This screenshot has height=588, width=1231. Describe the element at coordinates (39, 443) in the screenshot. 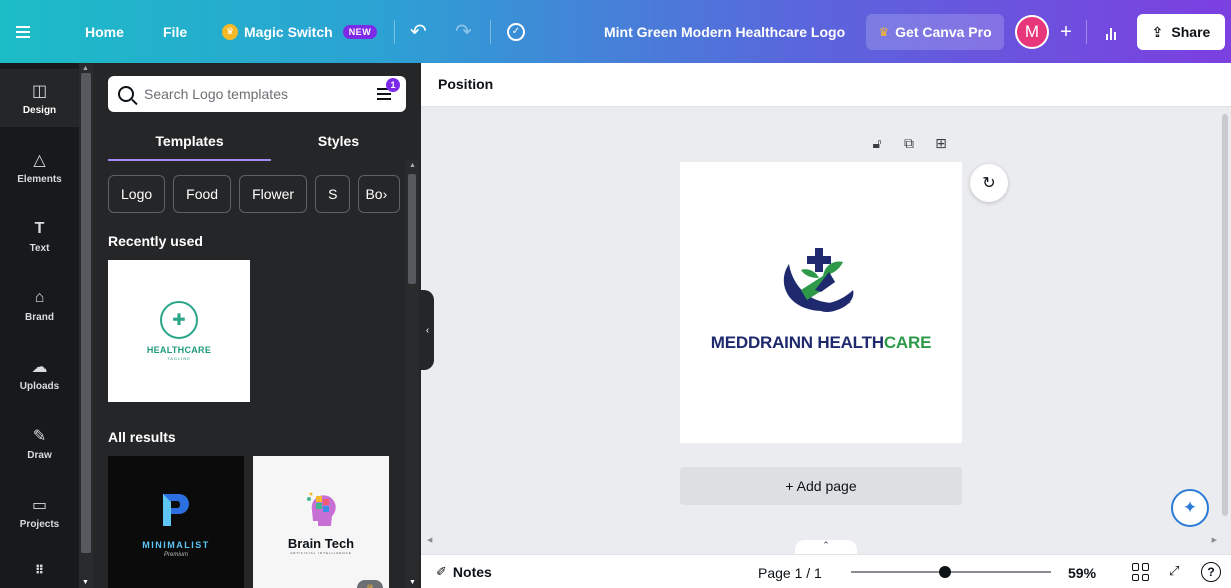

I see `rail-item-draw: ✎ Draw` at that location.